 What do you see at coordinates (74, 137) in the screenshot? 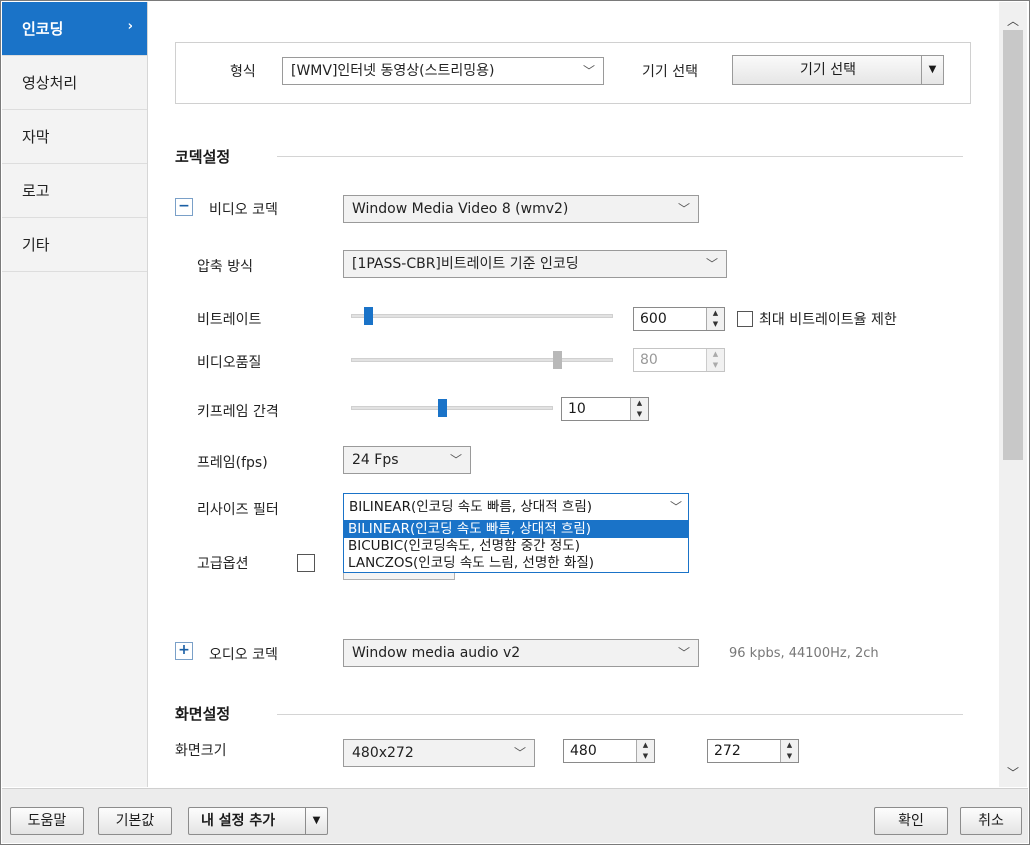
I see `sidebar-item-subtitle: 자막` at bounding box center [74, 137].